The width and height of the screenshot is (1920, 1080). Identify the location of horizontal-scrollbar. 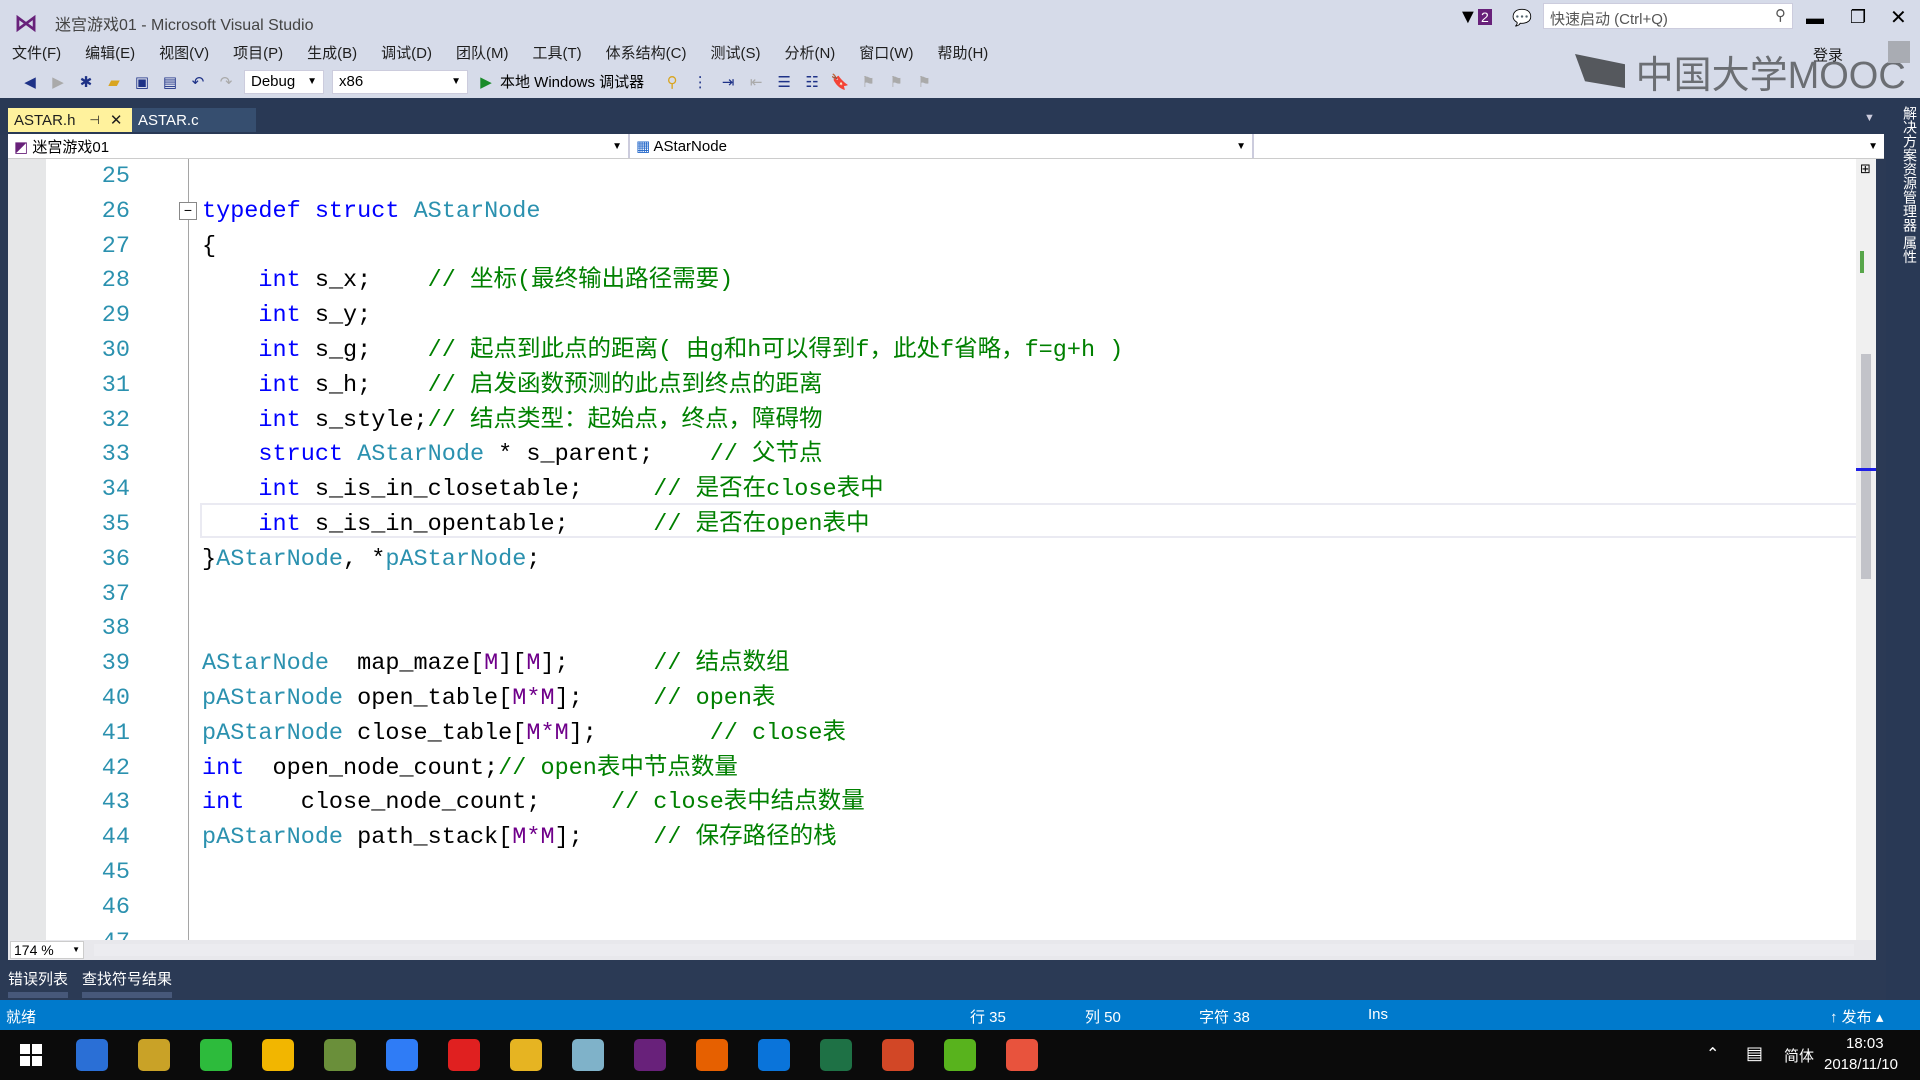
(974, 950).